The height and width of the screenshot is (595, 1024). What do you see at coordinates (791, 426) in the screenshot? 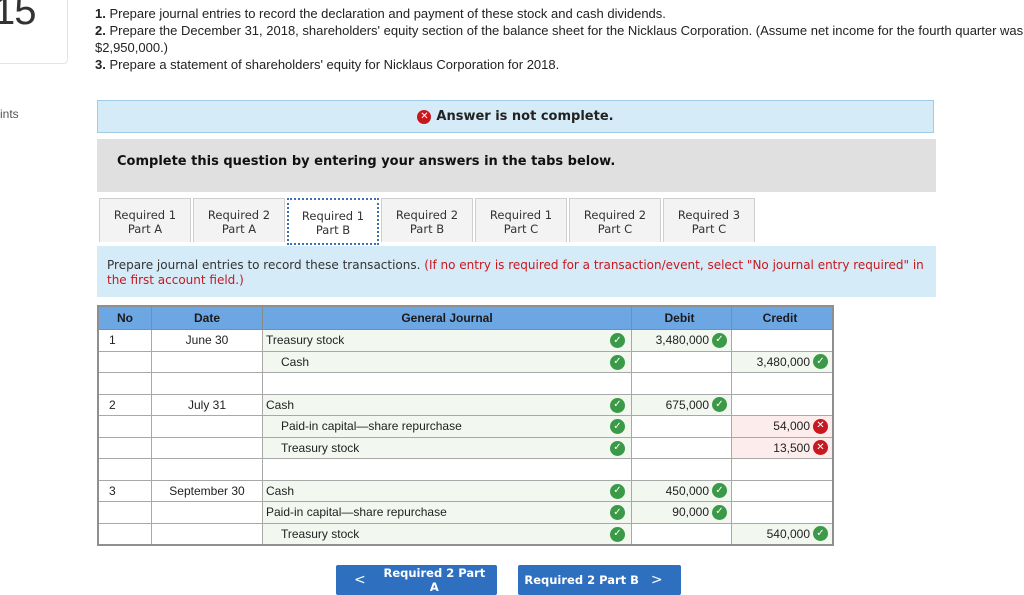
I see `credit-amount: 54,000` at bounding box center [791, 426].